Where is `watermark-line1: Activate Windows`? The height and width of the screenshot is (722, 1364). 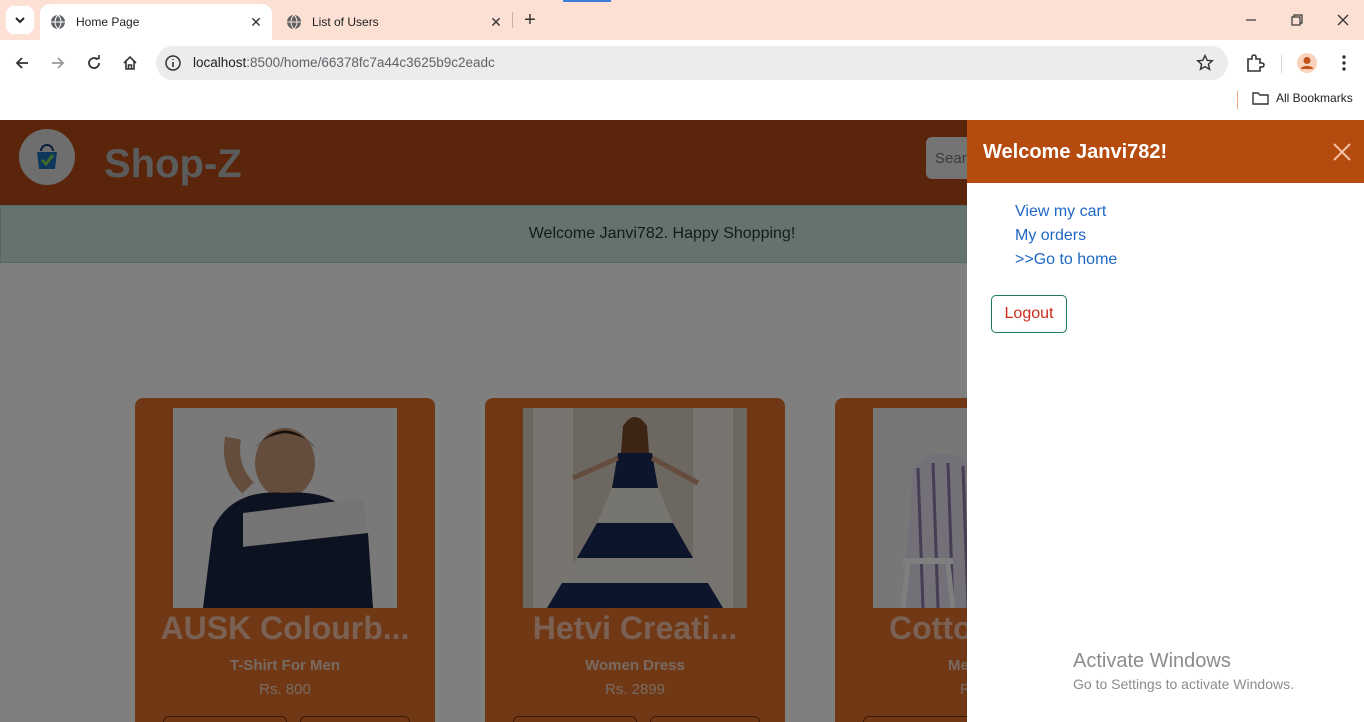
watermark-line1: Activate Windows is located at coordinates (1152, 661).